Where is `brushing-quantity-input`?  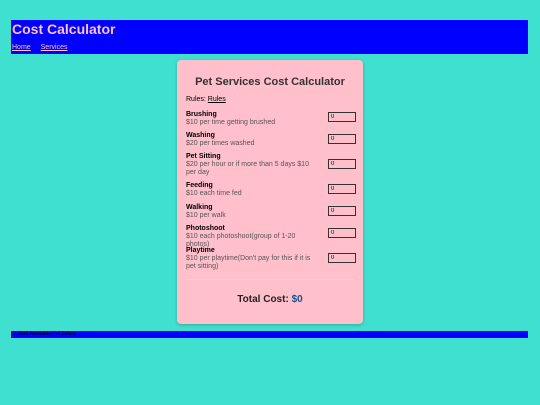 brushing-quantity-input is located at coordinates (342, 117).